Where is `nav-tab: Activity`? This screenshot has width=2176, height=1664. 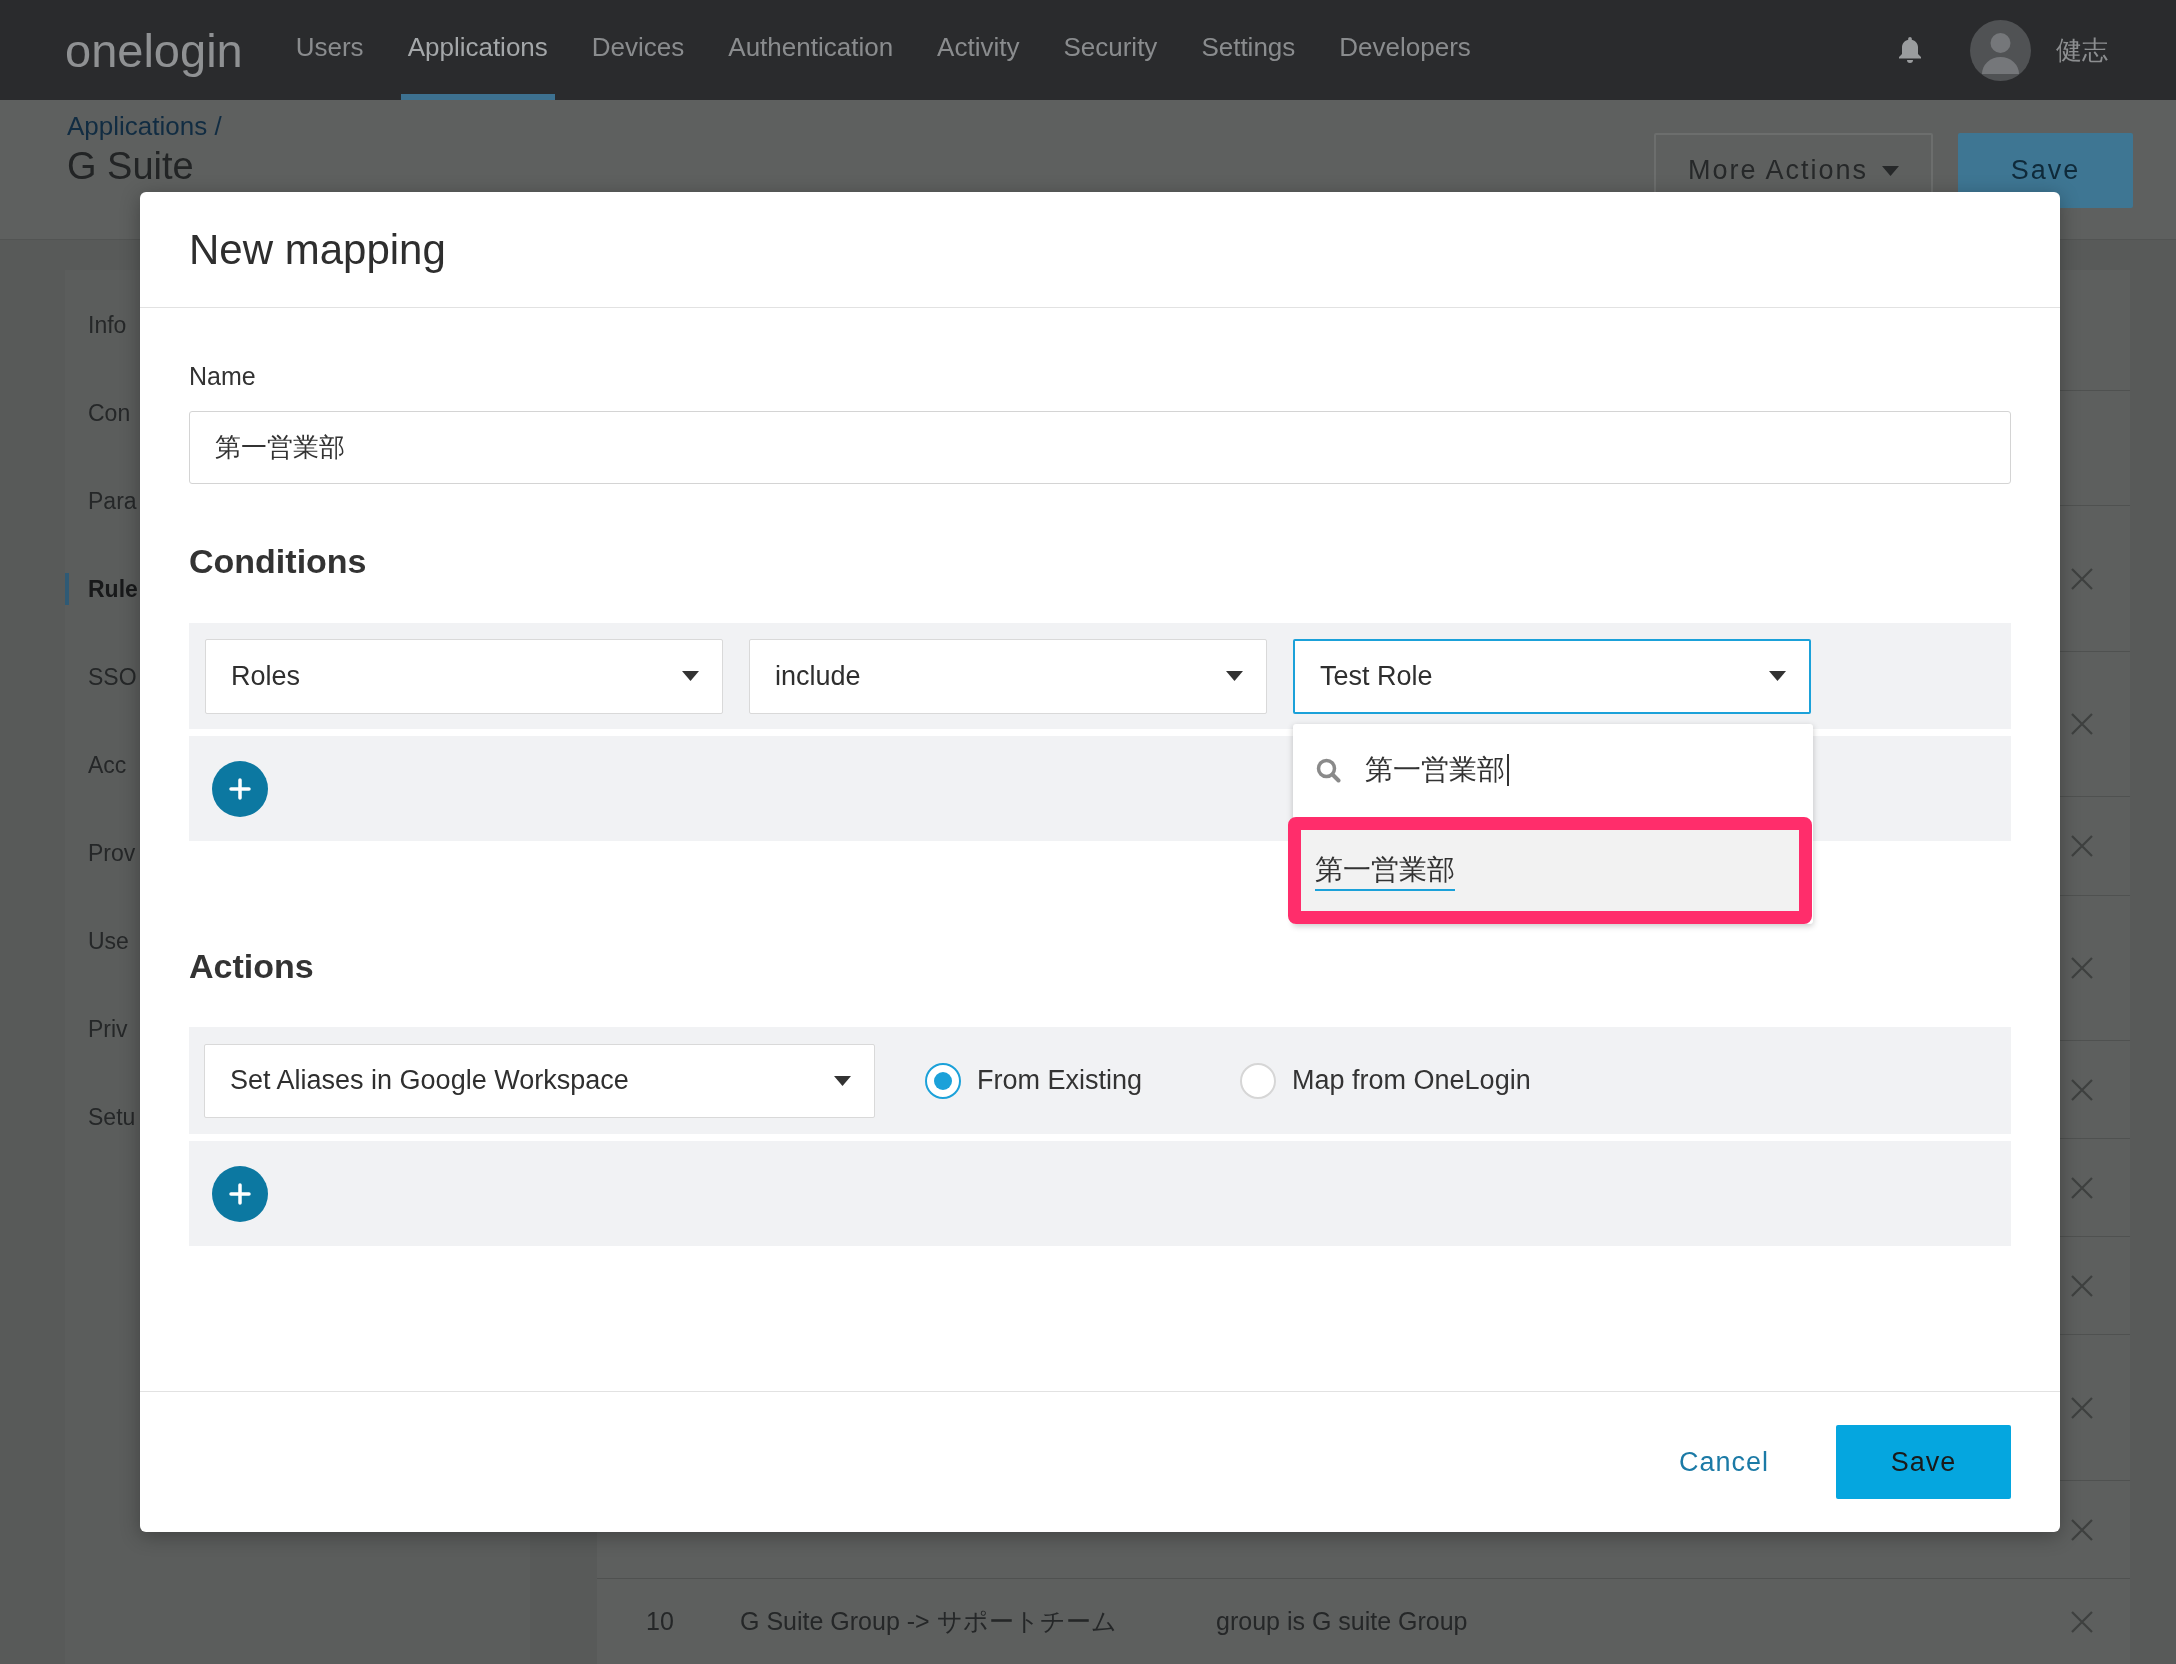
nav-tab: Activity is located at coordinates (978, 50).